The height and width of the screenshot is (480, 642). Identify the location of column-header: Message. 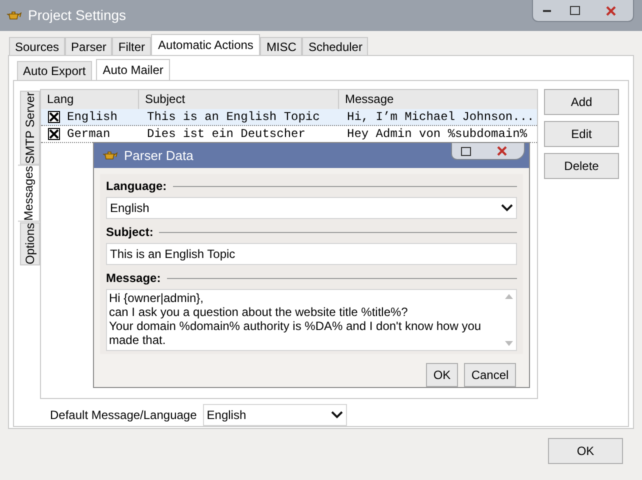
(438, 99).